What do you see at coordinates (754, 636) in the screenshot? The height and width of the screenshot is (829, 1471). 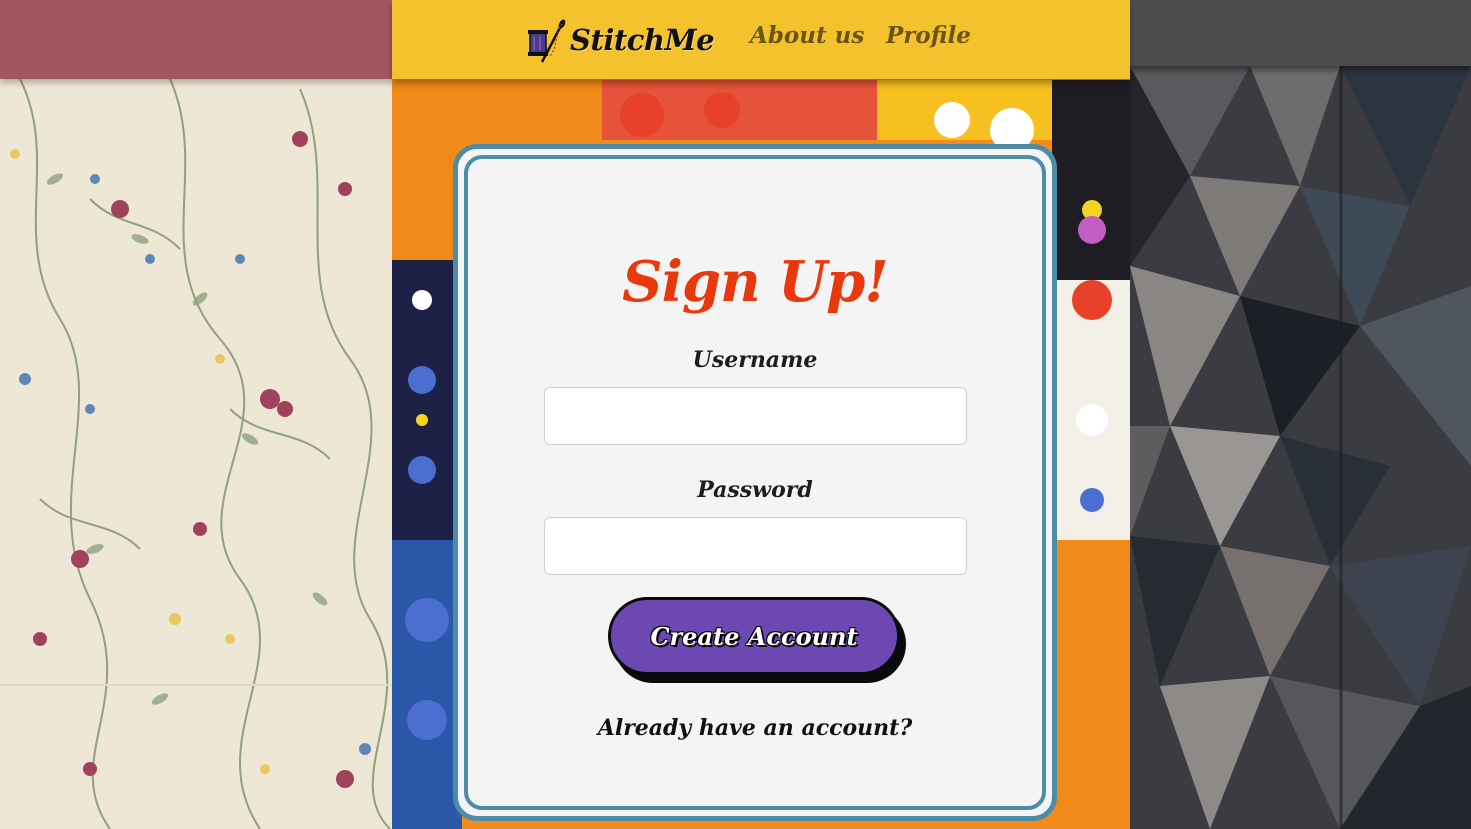 I see `create-account-button: Create Account` at bounding box center [754, 636].